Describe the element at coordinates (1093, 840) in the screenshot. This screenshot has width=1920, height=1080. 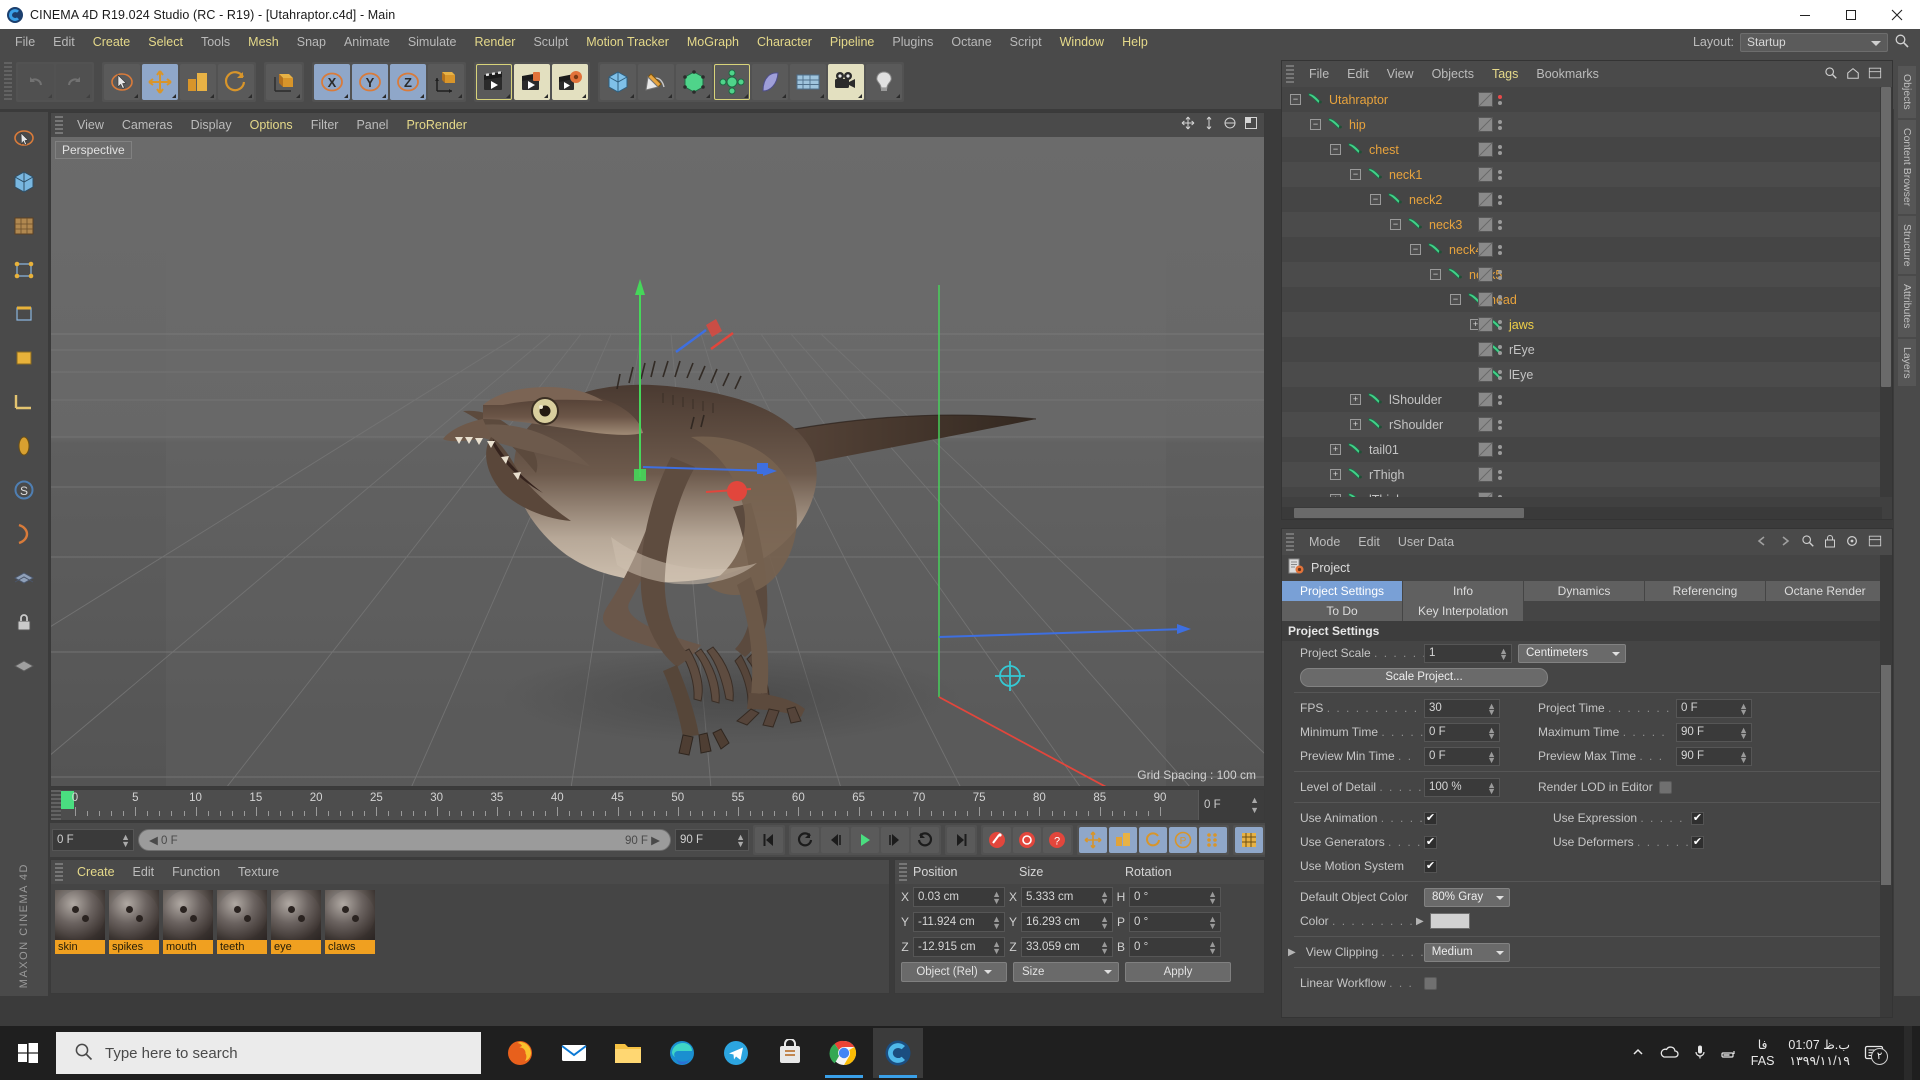
I see `position-key-button` at that location.